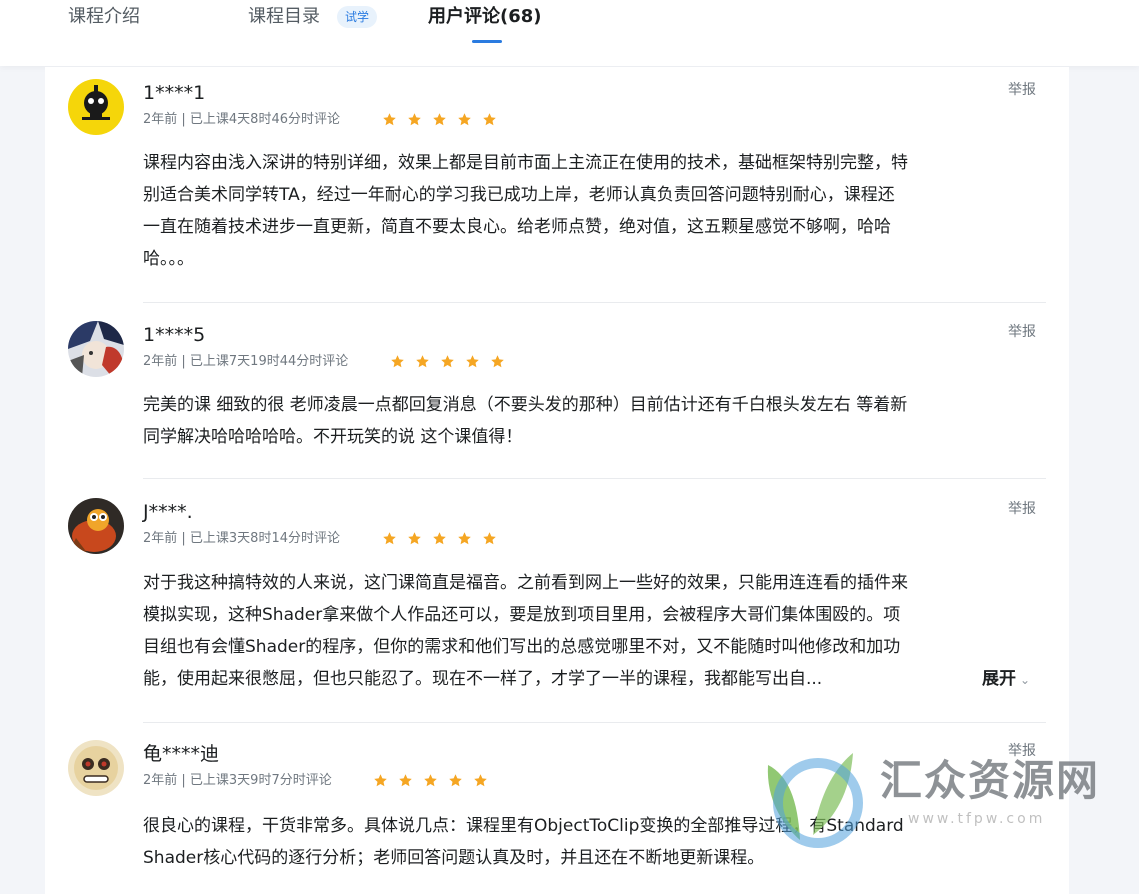  What do you see at coordinates (174, 335) in the screenshot?
I see `review-username: 1****5` at bounding box center [174, 335].